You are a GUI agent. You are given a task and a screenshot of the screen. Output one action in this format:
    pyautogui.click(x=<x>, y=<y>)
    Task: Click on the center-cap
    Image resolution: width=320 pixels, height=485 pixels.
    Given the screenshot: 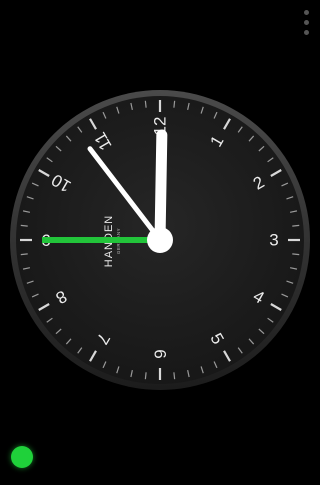 What is the action you would take?
    pyautogui.click(x=160, y=240)
    